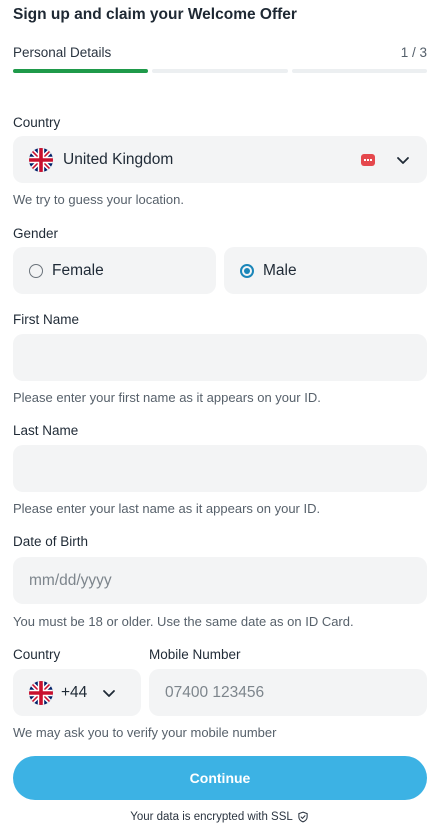 The height and width of the screenshot is (839, 439). Describe the element at coordinates (51, 541) in the screenshot. I see `dob-label: Date of Birth` at that location.